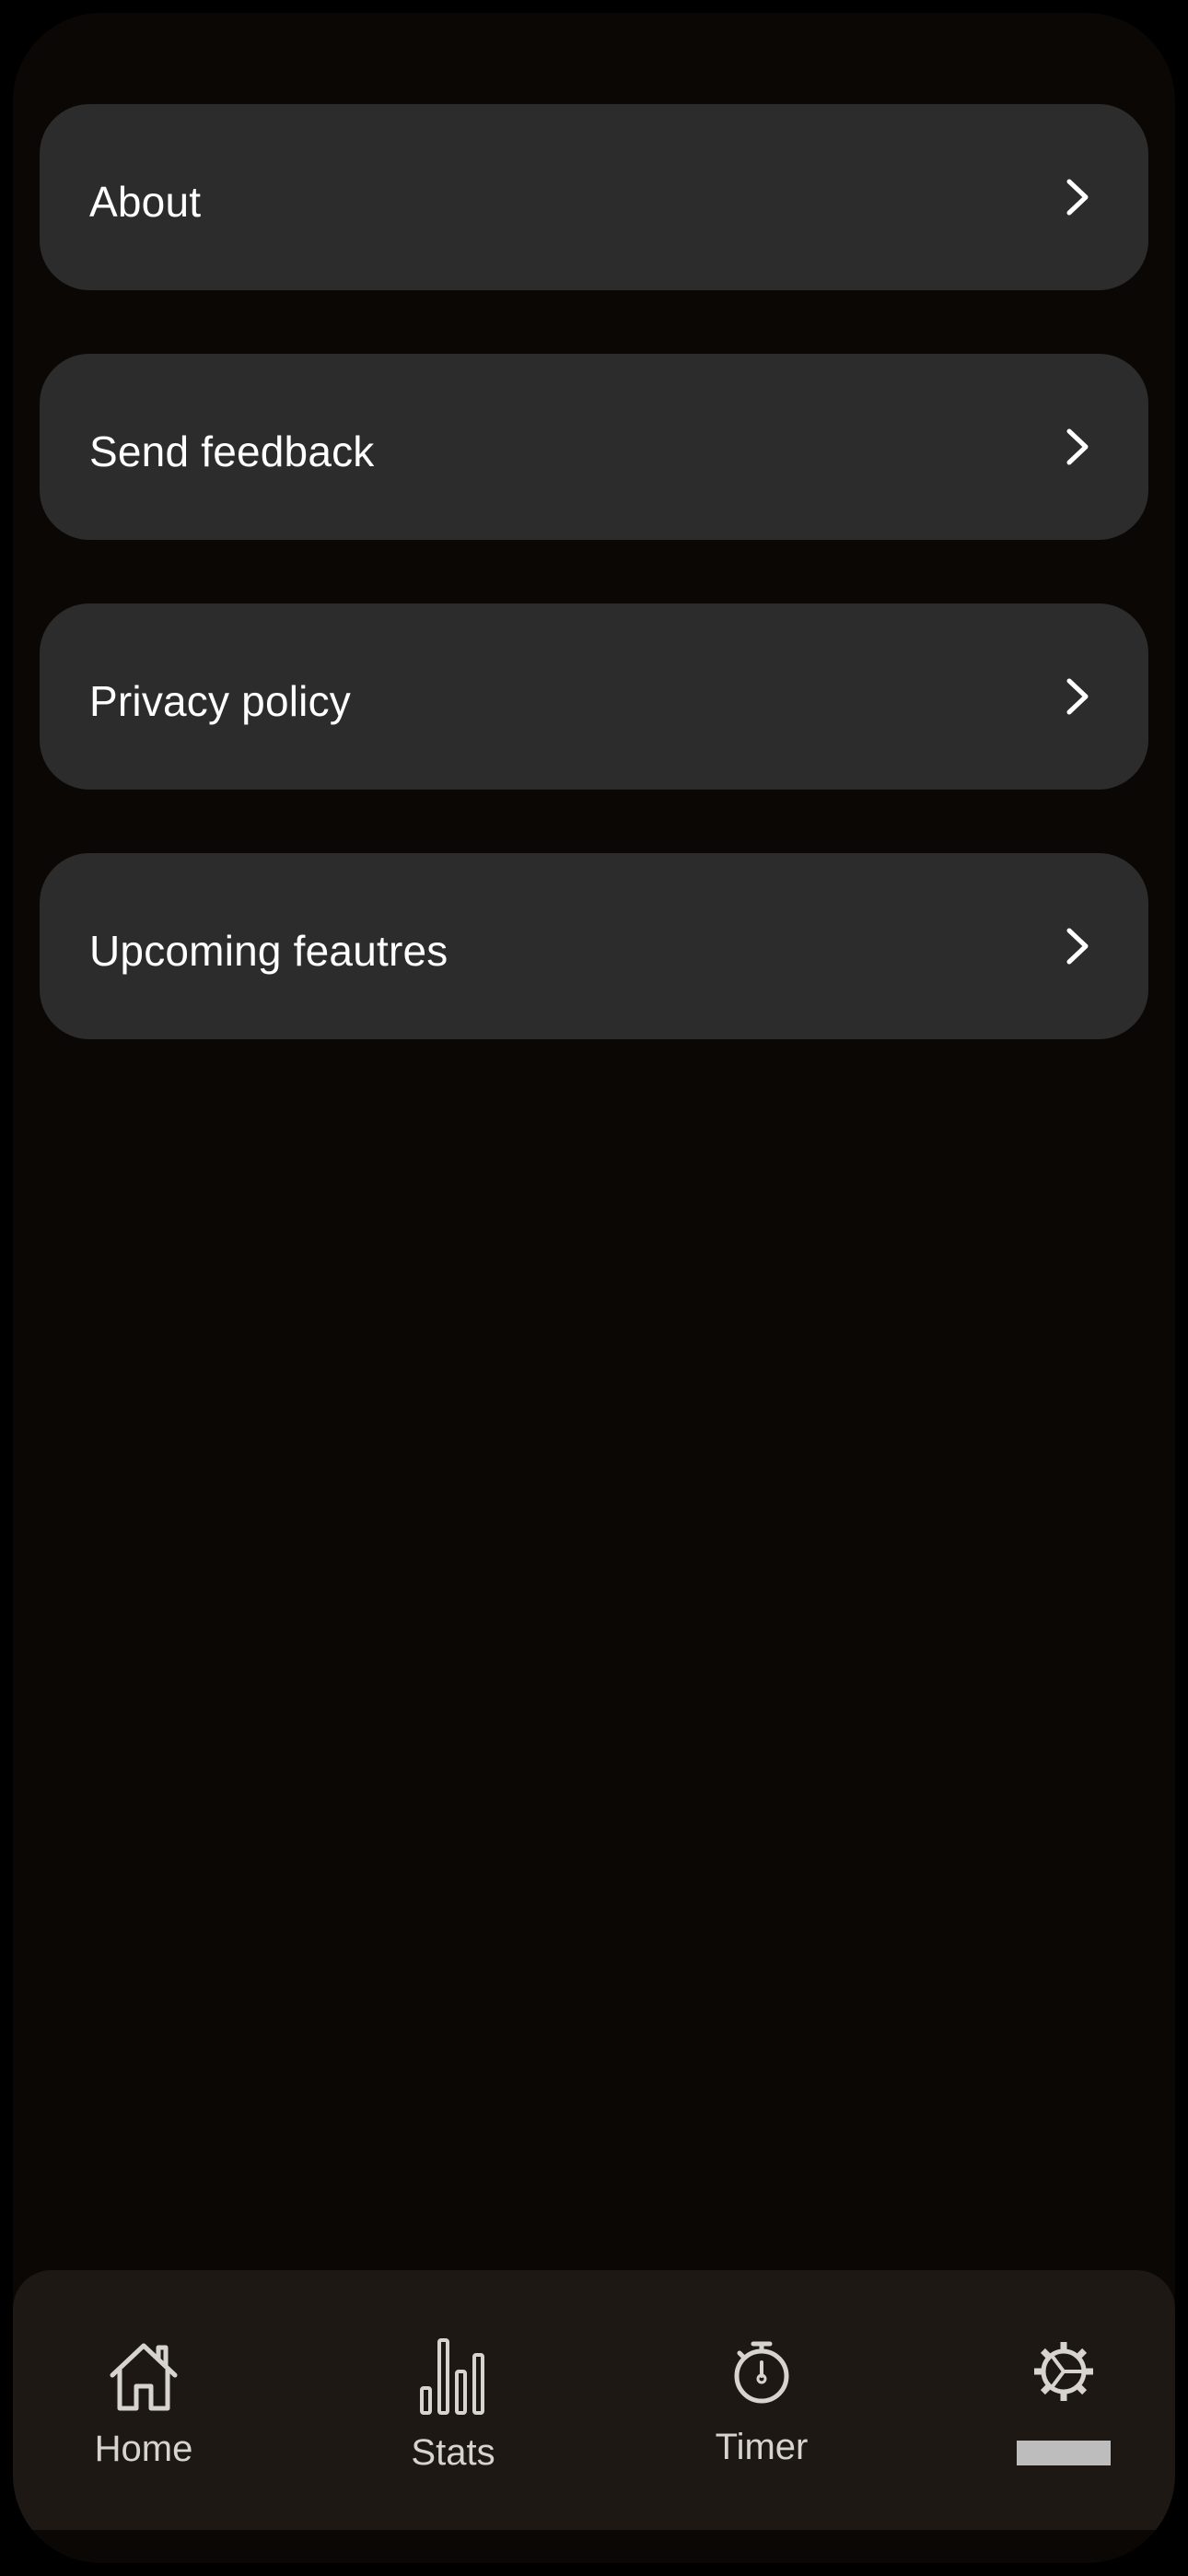 The height and width of the screenshot is (2576, 1188). Describe the element at coordinates (268, 951) in the screenshot. I see `menu-item-label: Upcoming feautres` at that location.